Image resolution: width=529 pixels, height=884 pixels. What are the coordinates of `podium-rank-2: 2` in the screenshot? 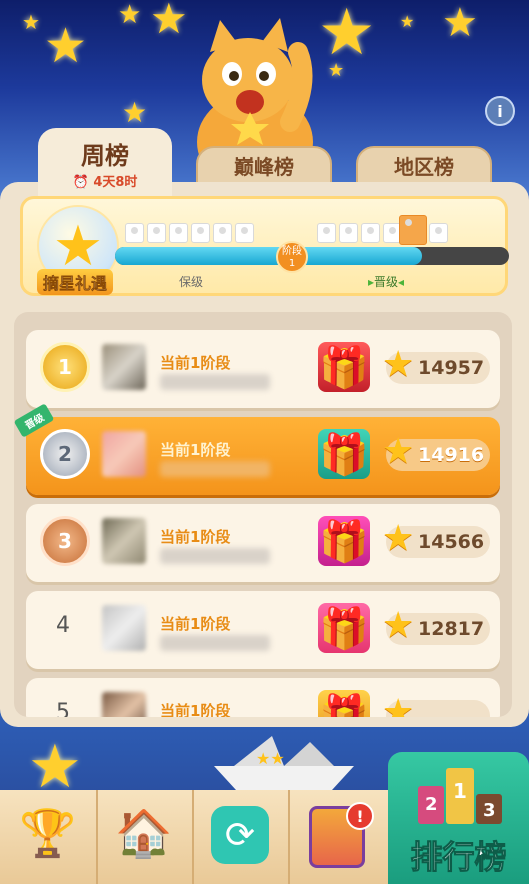 It's located at (431, 804).